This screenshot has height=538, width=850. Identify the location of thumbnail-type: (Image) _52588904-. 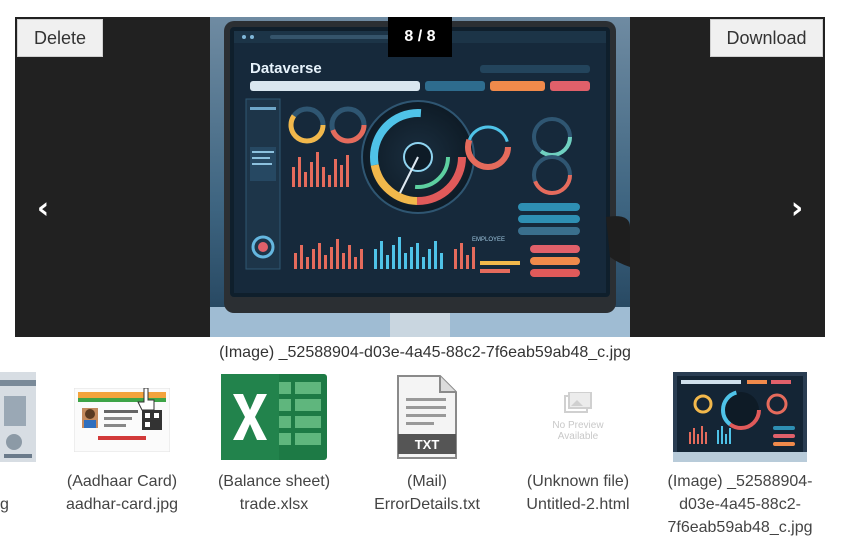
(740, 481).